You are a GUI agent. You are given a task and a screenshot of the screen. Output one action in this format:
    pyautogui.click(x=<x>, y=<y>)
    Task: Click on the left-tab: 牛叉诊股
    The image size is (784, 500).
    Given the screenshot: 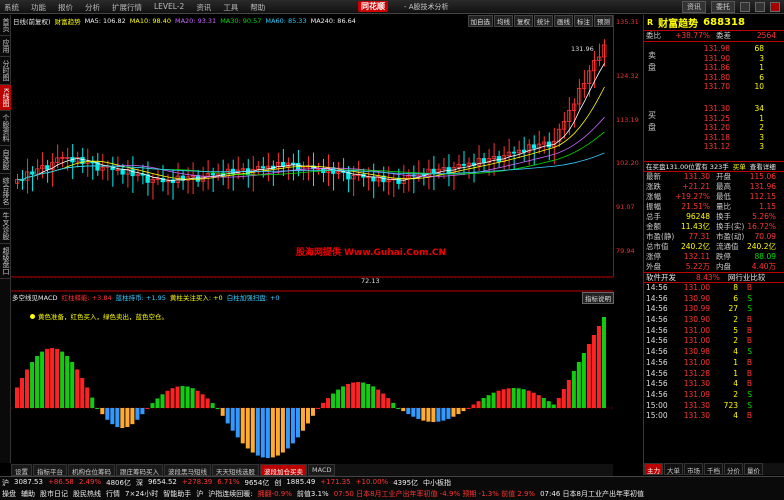 What is the action you would take?
    pyautogui.click(x=5, y=226)
    